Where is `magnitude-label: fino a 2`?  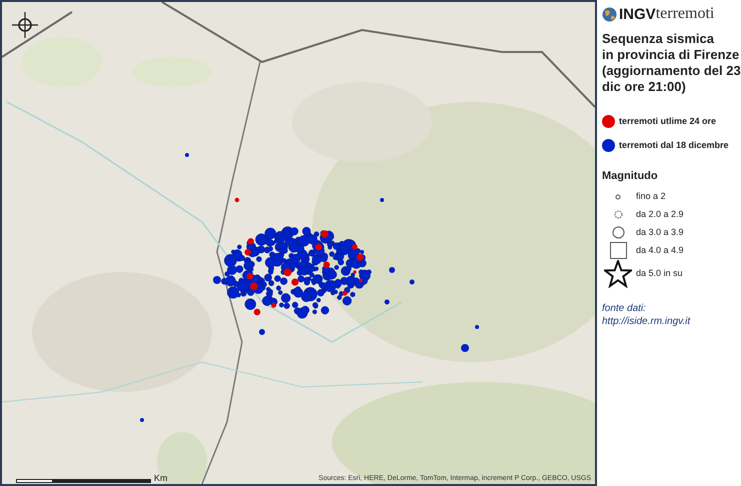
magnitude-label: fino a 2 is located at coordinates (651, 196).